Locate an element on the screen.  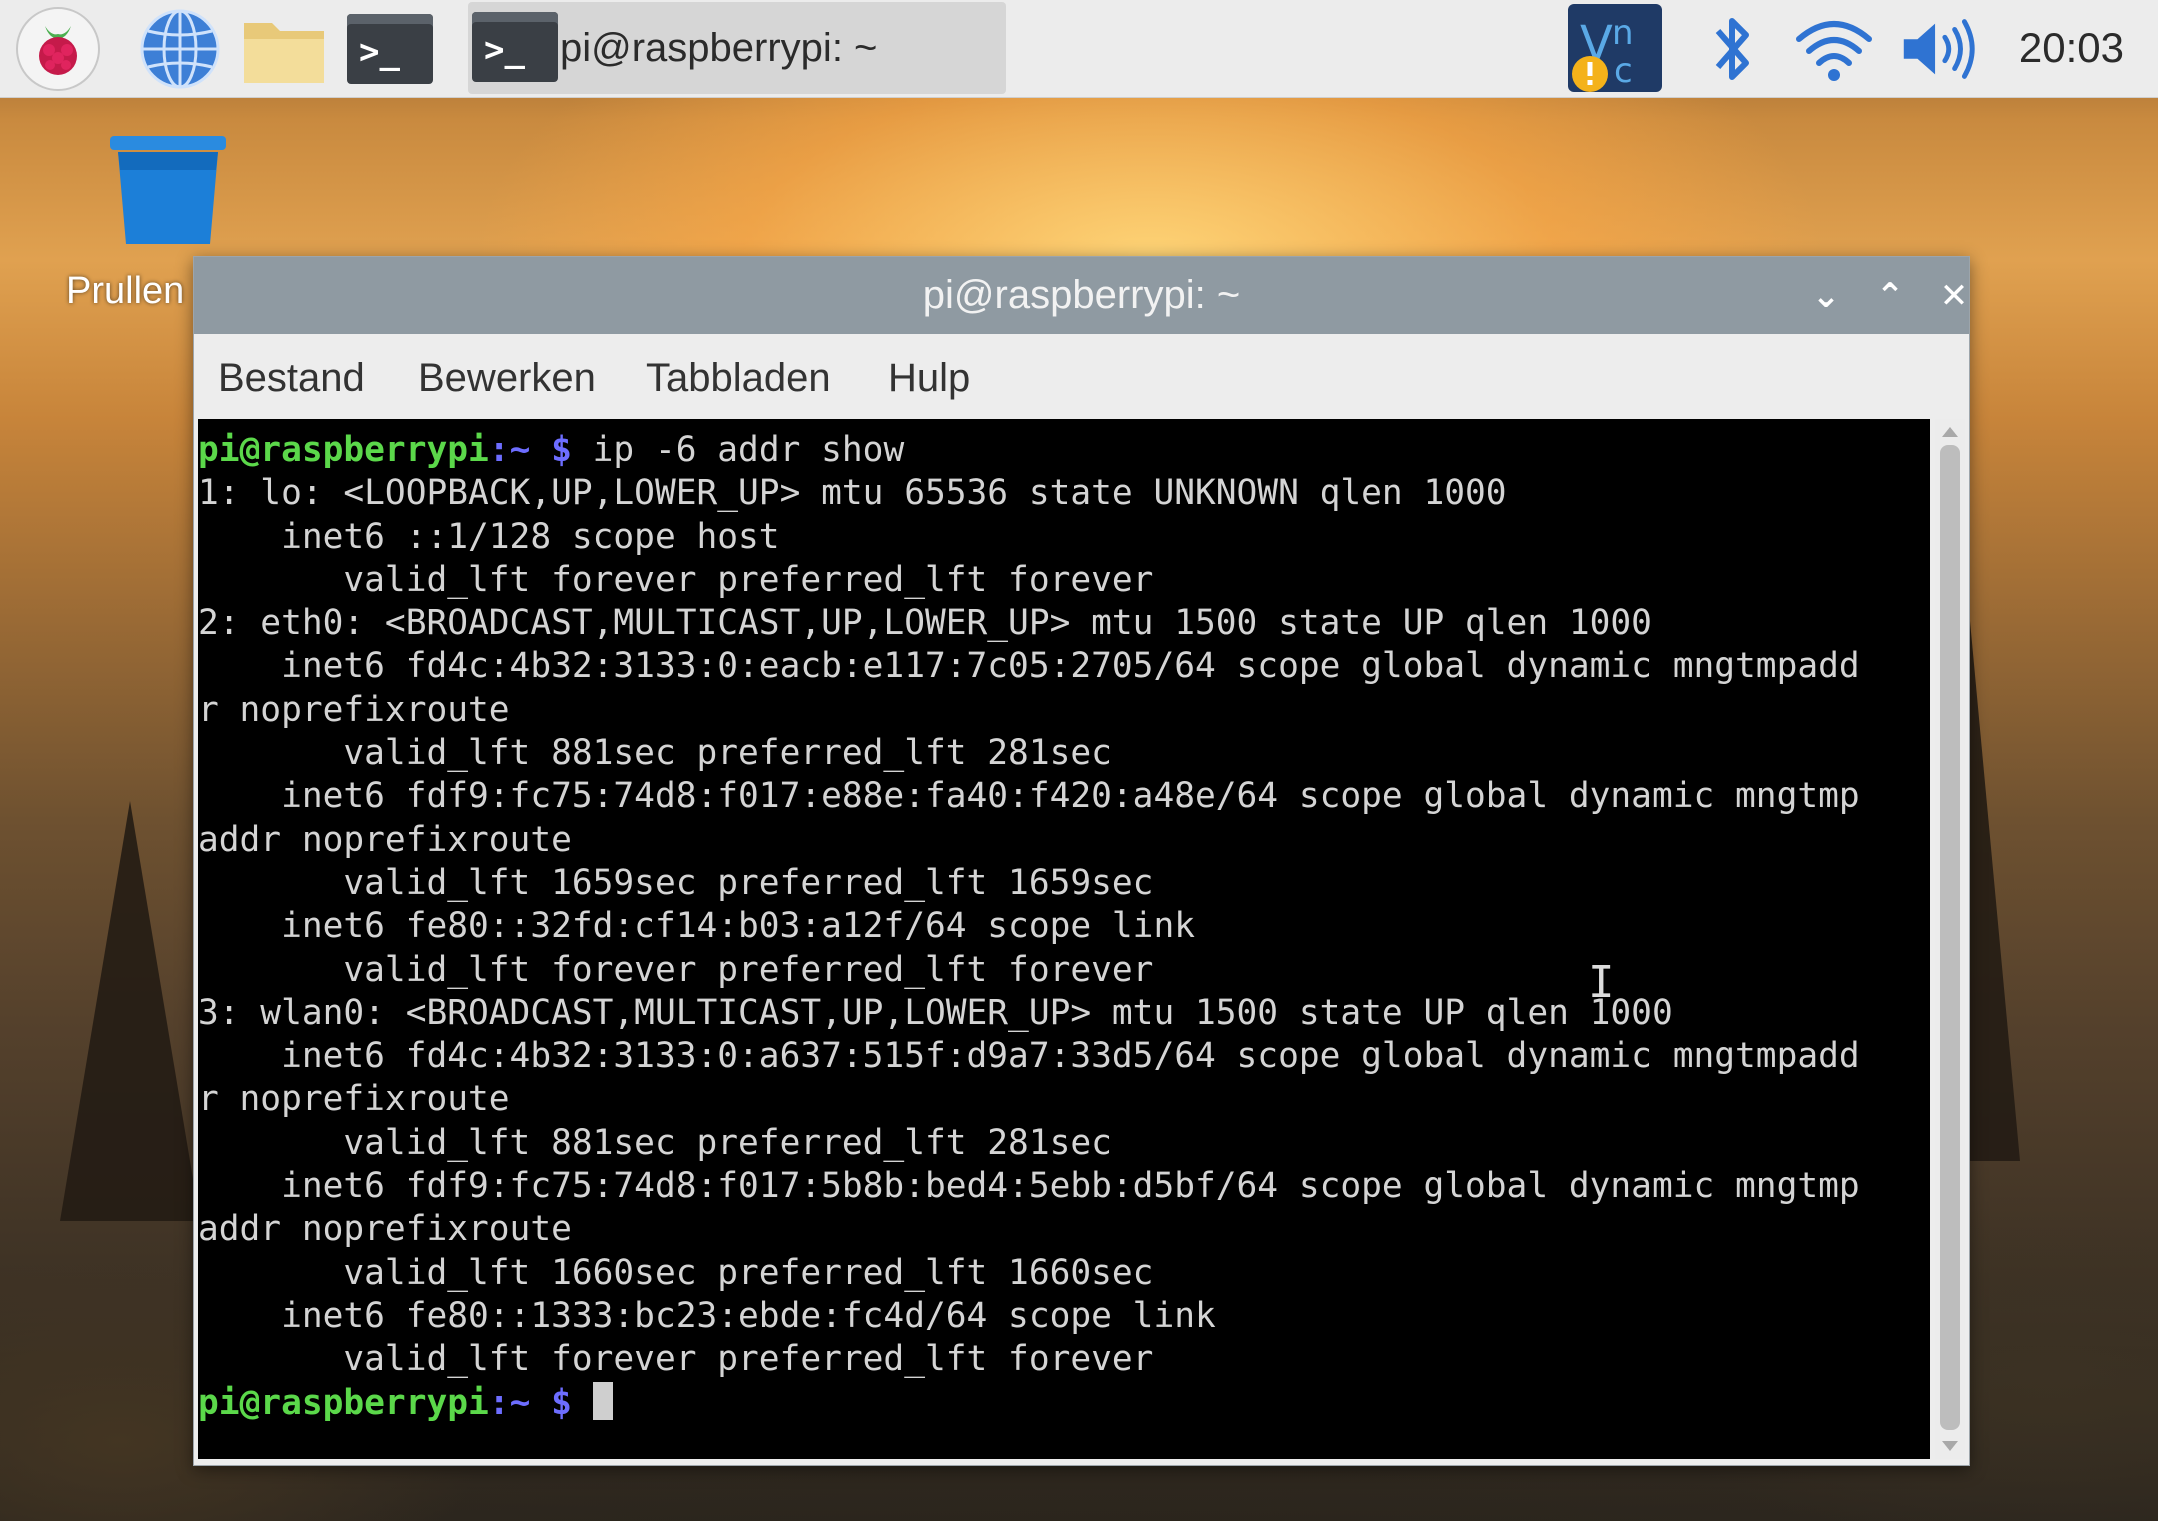
minimize-button: ⌄ is located at coordinates (1826, 296).